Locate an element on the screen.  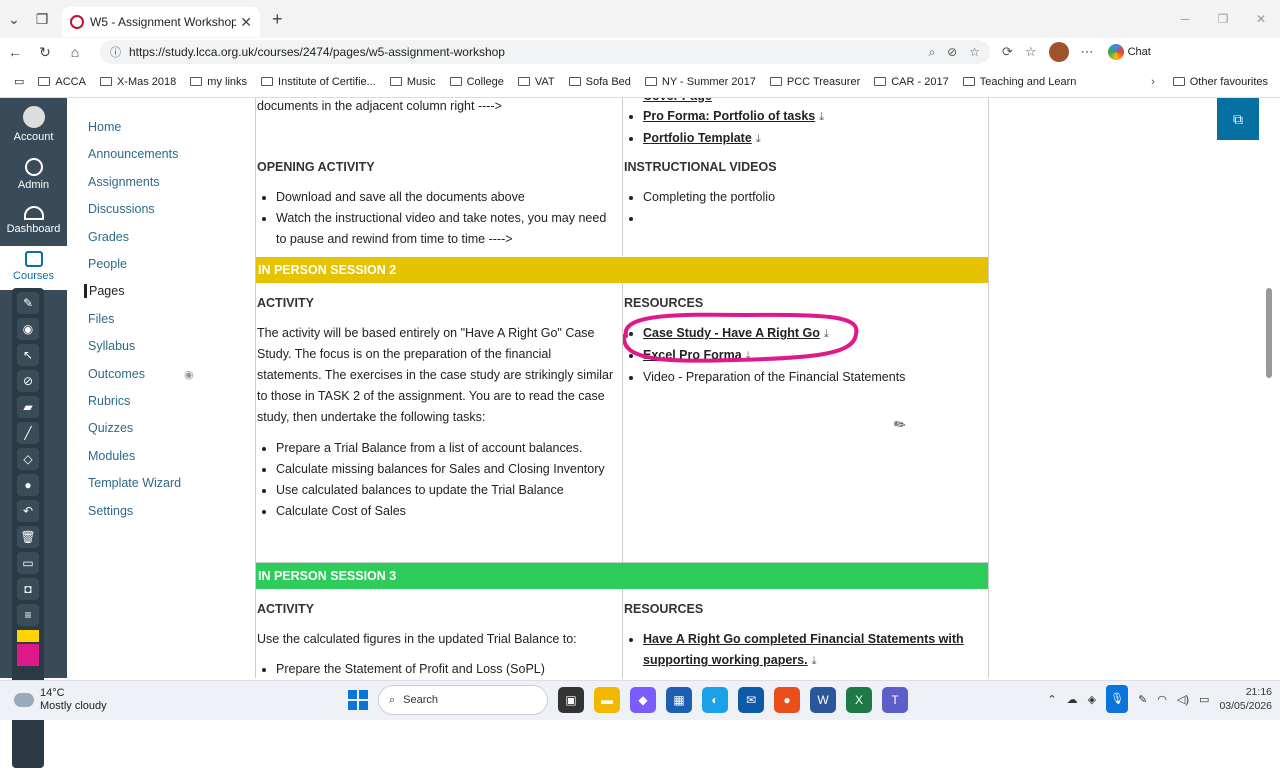
back-icon: ← is located at coordinates (15, 52).